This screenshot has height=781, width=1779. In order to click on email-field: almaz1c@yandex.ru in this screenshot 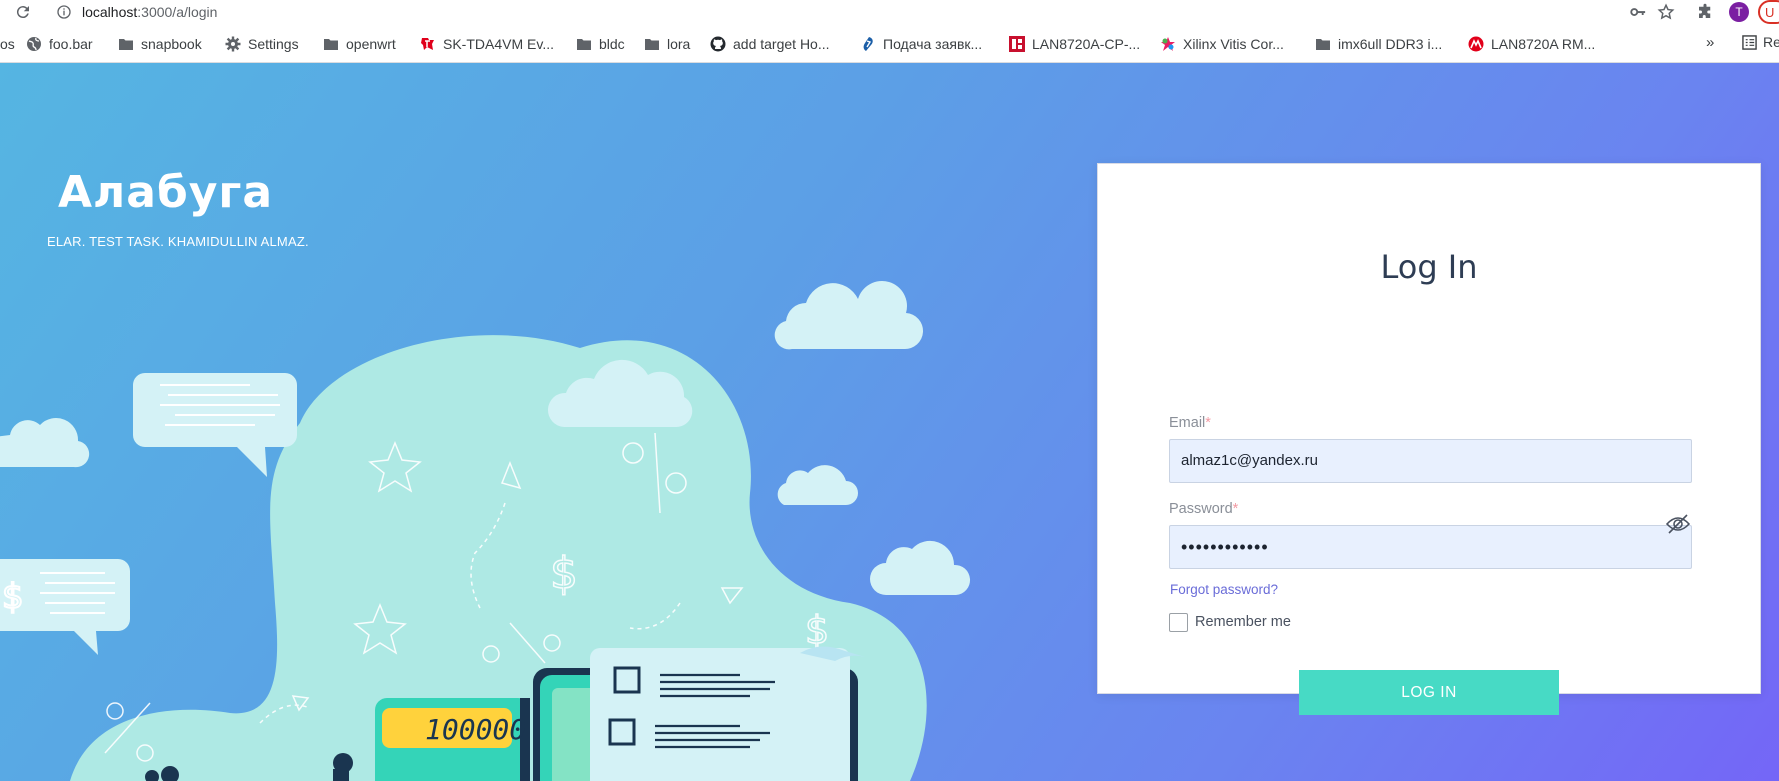, I will do `click(1430, 461)`.